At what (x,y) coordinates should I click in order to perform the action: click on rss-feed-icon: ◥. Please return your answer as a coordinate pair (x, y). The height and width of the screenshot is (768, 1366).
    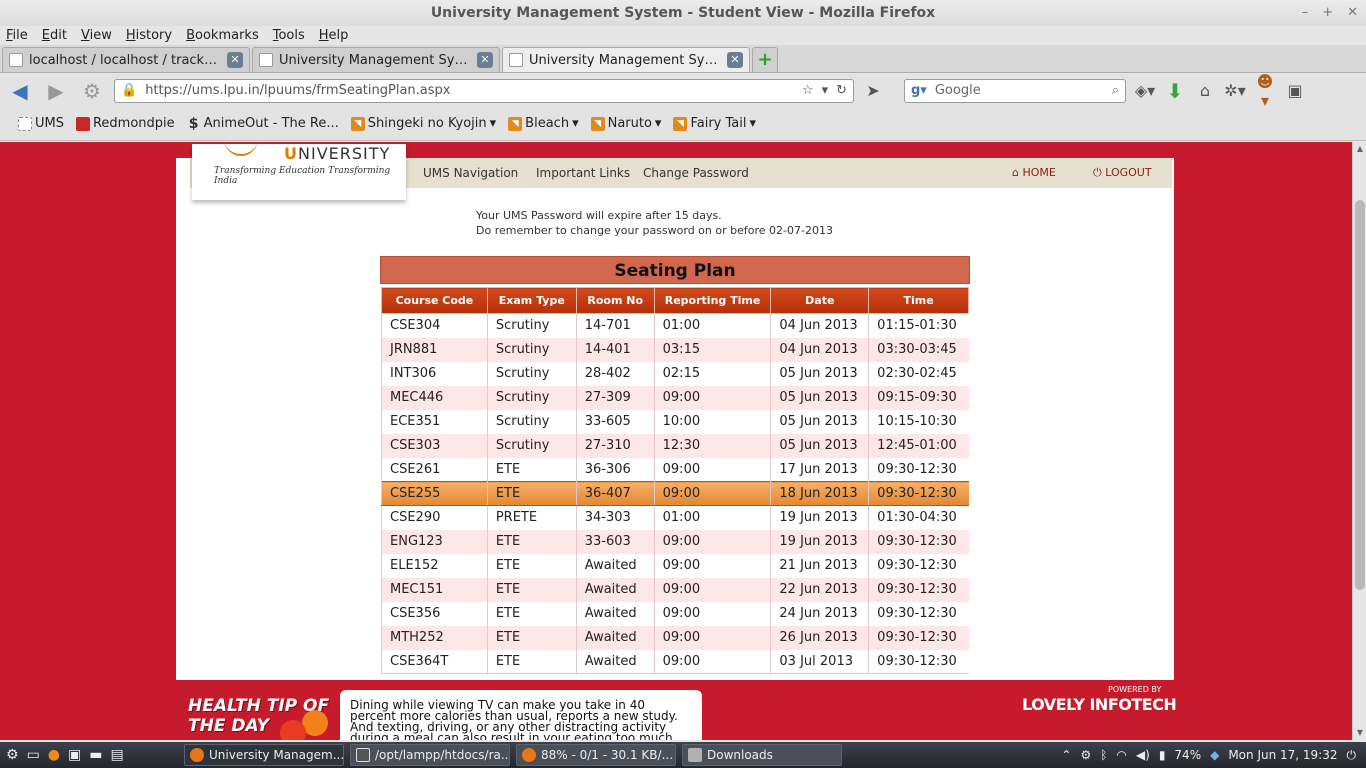
    Looking at the image, I should click on (597, 123).